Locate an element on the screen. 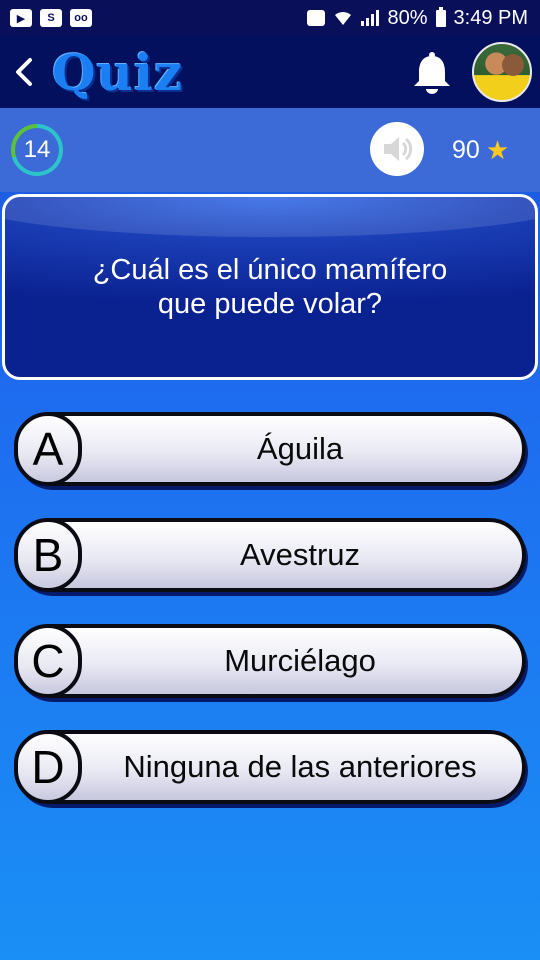  answer-text: Ninguna de las anteriores is located at coordinates (300, 766).